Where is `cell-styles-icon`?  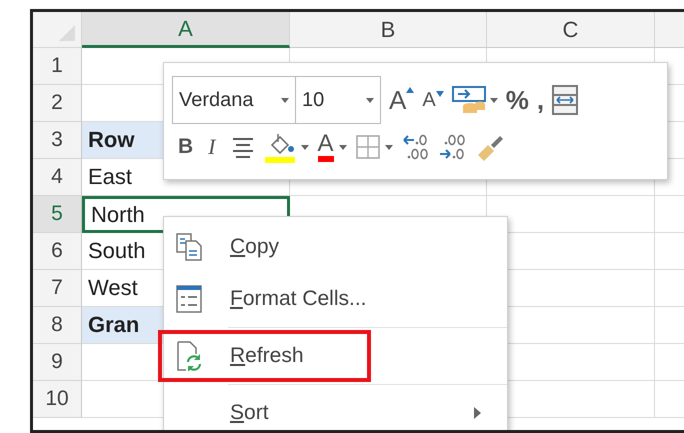
cell-styles-icon is located at coordinates (469, 100).